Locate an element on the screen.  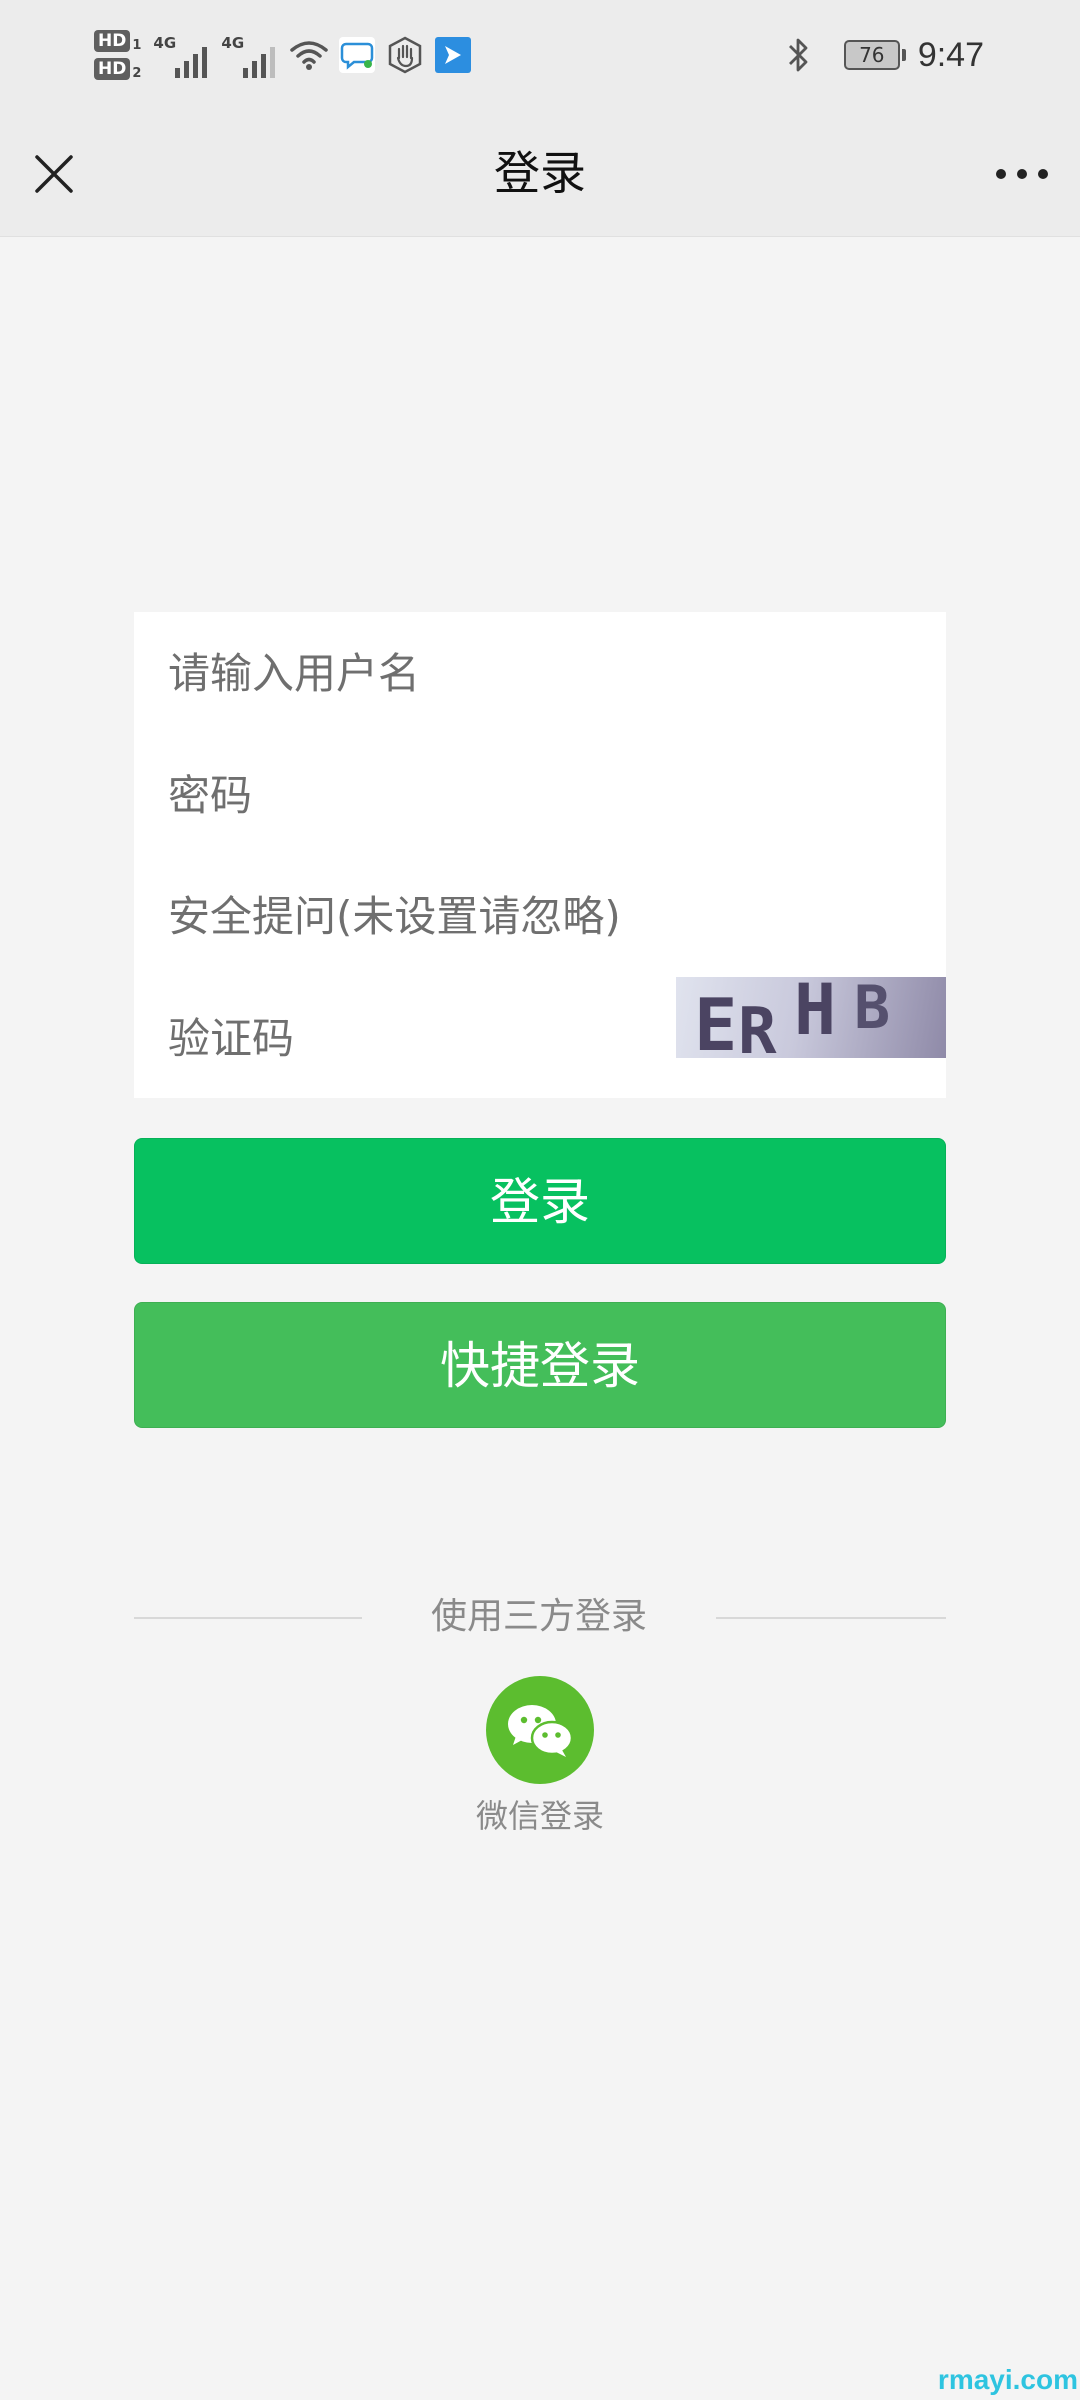
more-menu-button is located at coordinates (1022, 174).